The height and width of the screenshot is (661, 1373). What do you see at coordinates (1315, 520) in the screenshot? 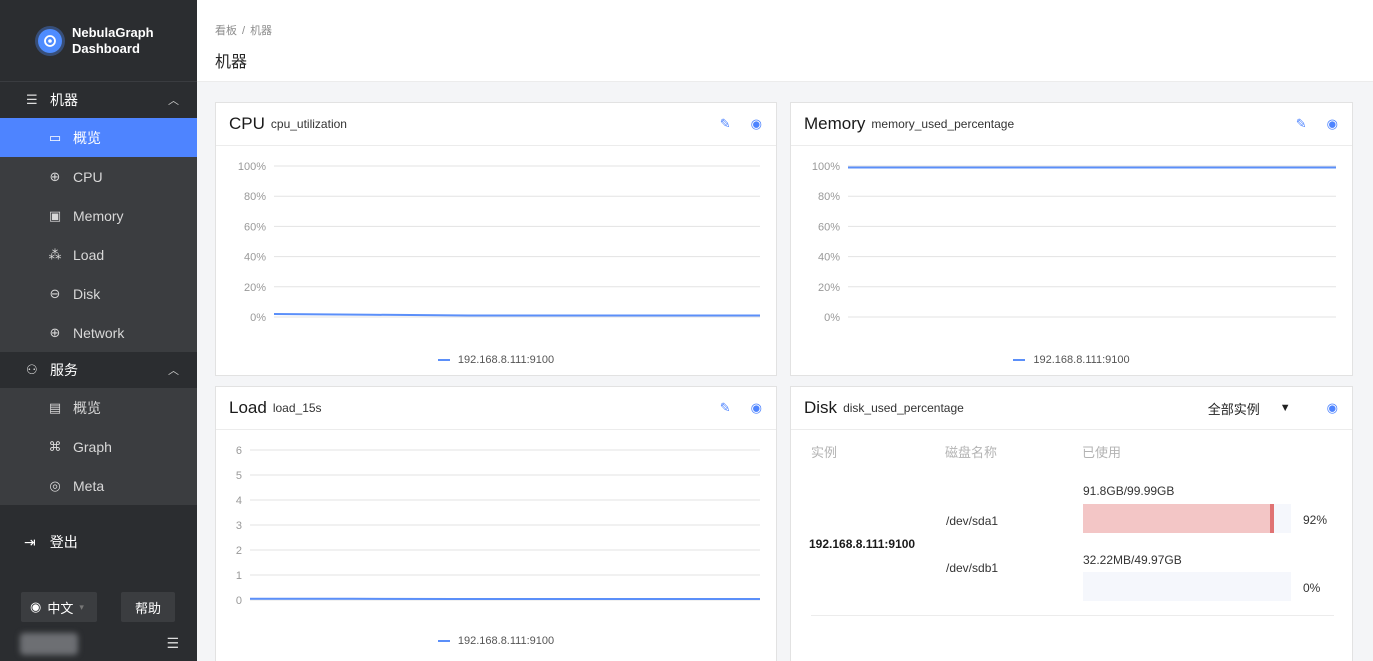
I see `disk-usage-percent: 92%` at bounding box center [1315, 520].